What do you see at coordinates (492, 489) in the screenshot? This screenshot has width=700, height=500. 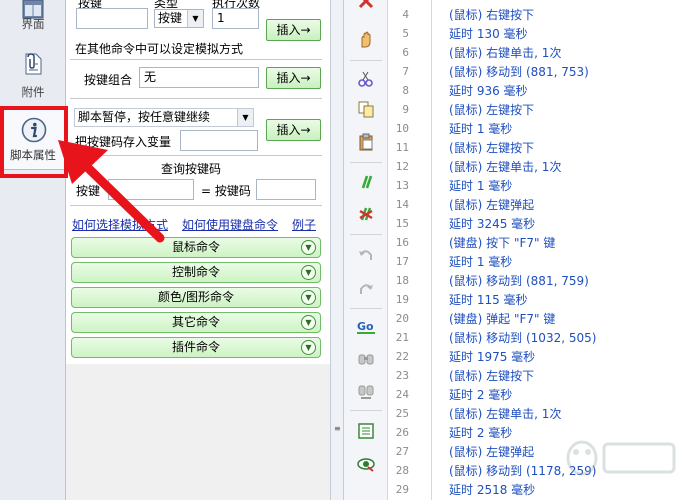 I see `code-line: 延时 2518 毫秒` at bounding box center [492, 489].